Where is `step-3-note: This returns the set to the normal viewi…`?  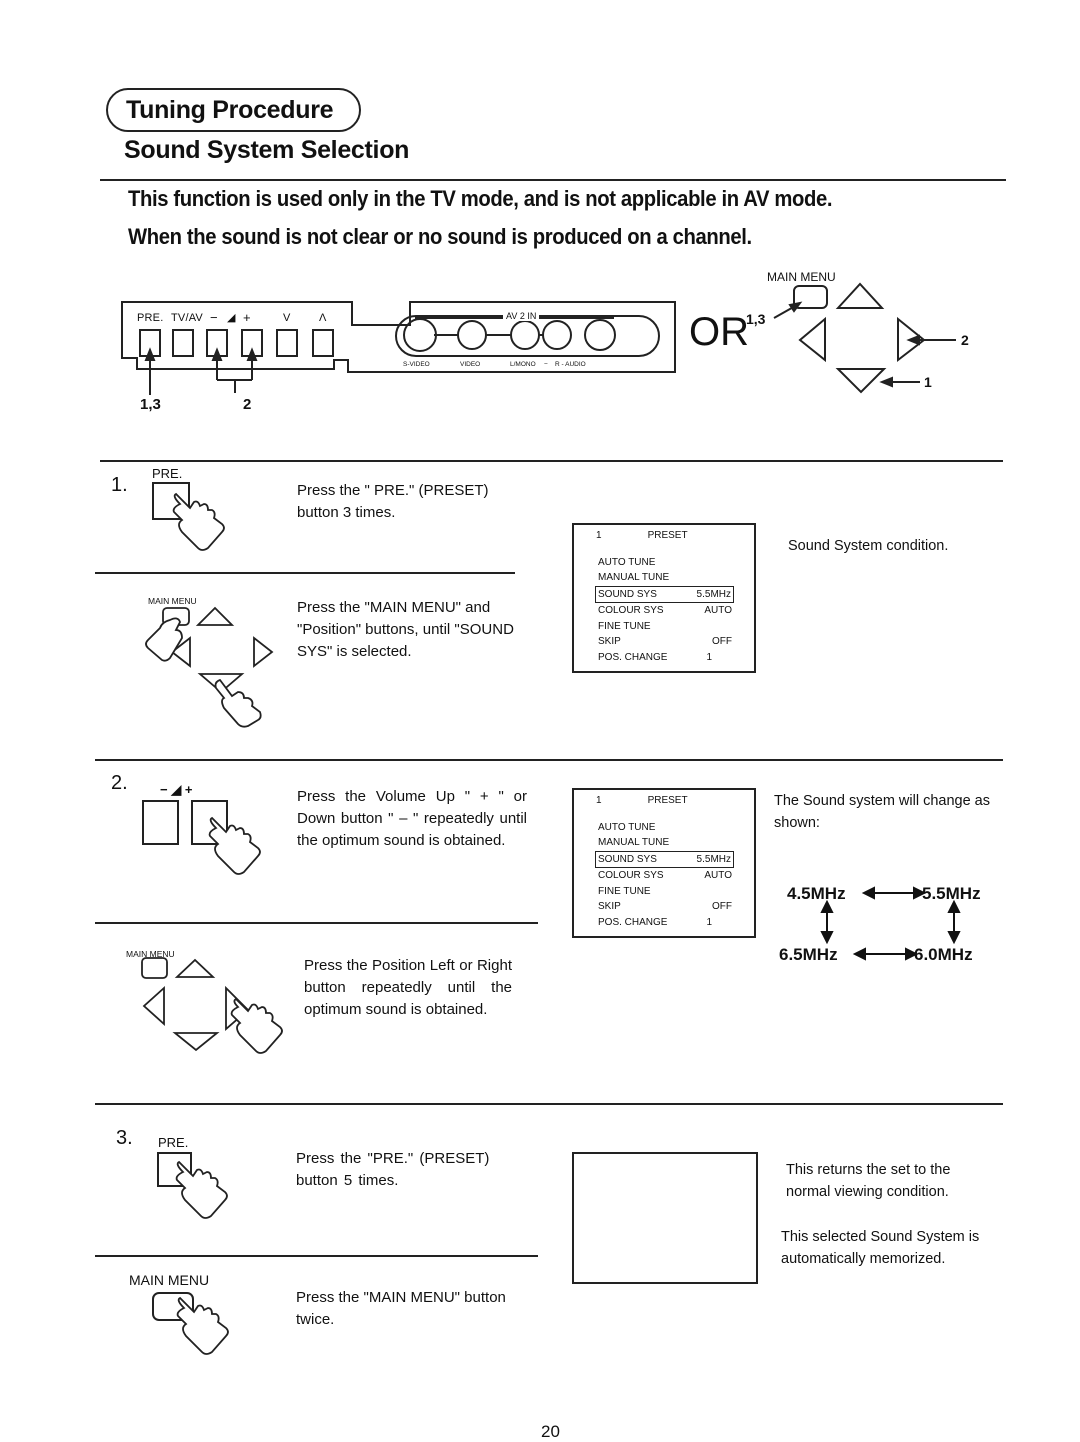
step-3-note: This returns the set to the normal viewi… is located at coordinates (868, 1181).